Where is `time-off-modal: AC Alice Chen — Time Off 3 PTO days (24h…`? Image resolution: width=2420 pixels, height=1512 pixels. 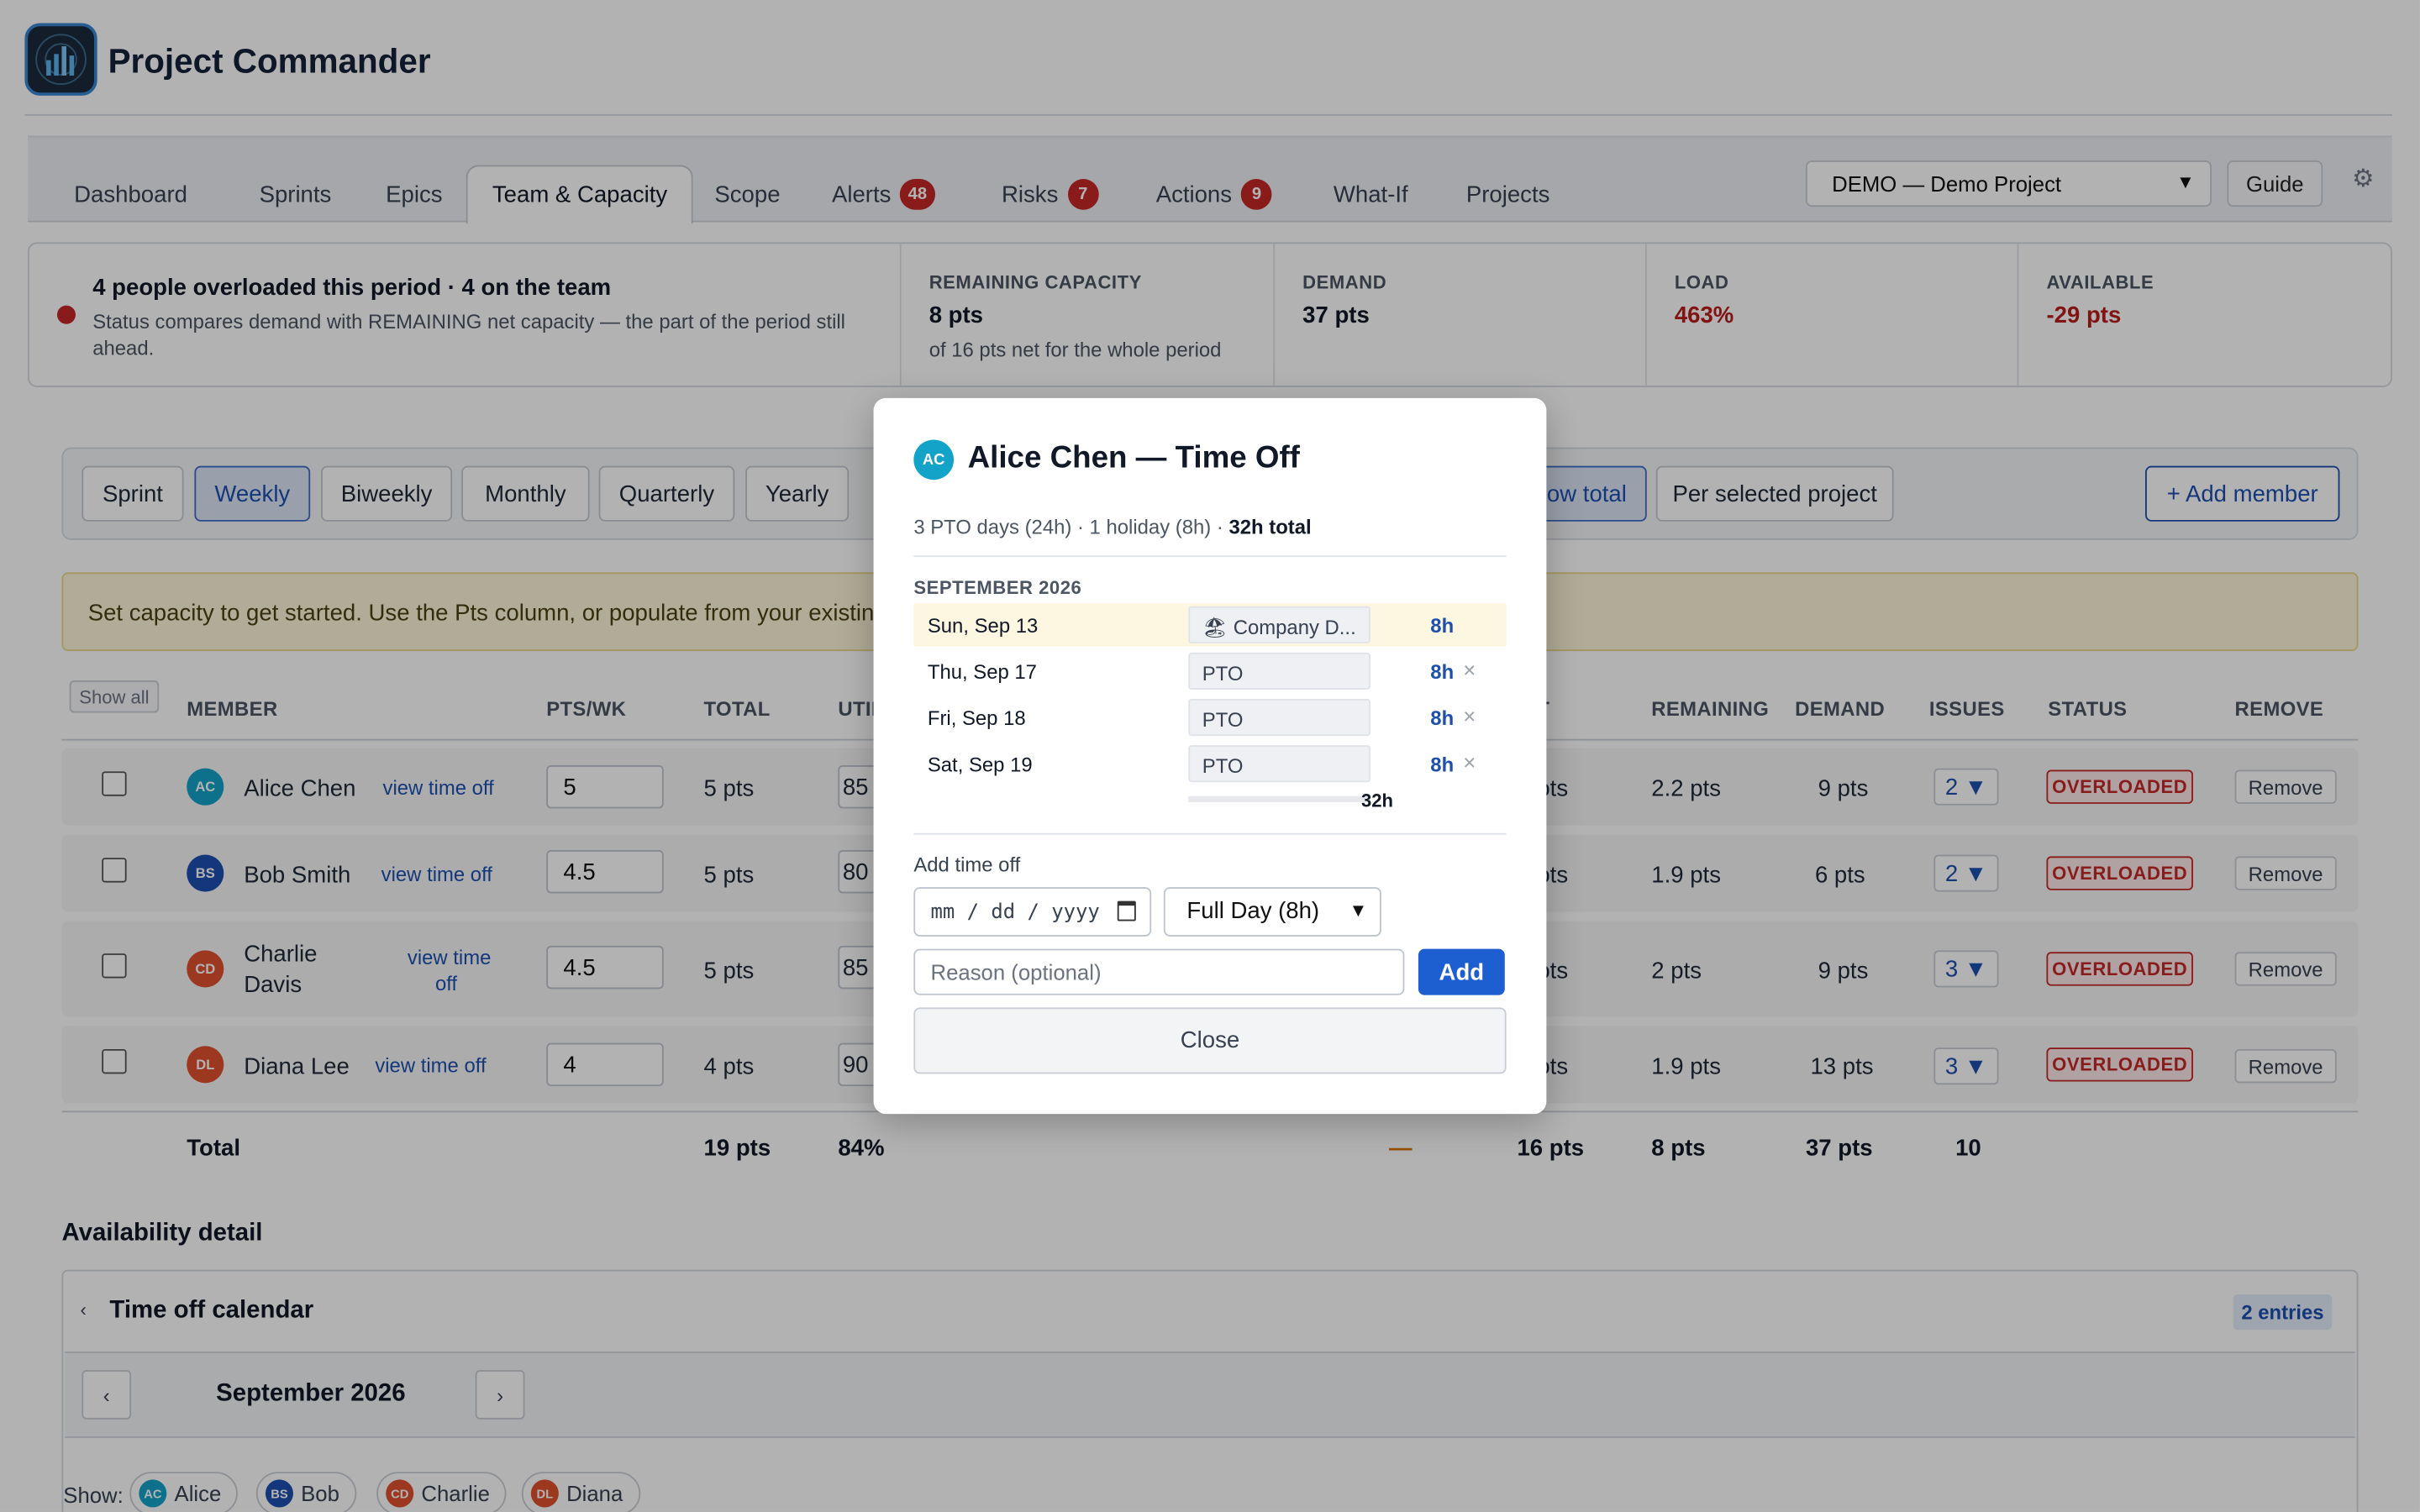 time-off-modal: AC Alice Chen — Time Off 3 PTO days (24h… is located at coordinates (1210, 756).